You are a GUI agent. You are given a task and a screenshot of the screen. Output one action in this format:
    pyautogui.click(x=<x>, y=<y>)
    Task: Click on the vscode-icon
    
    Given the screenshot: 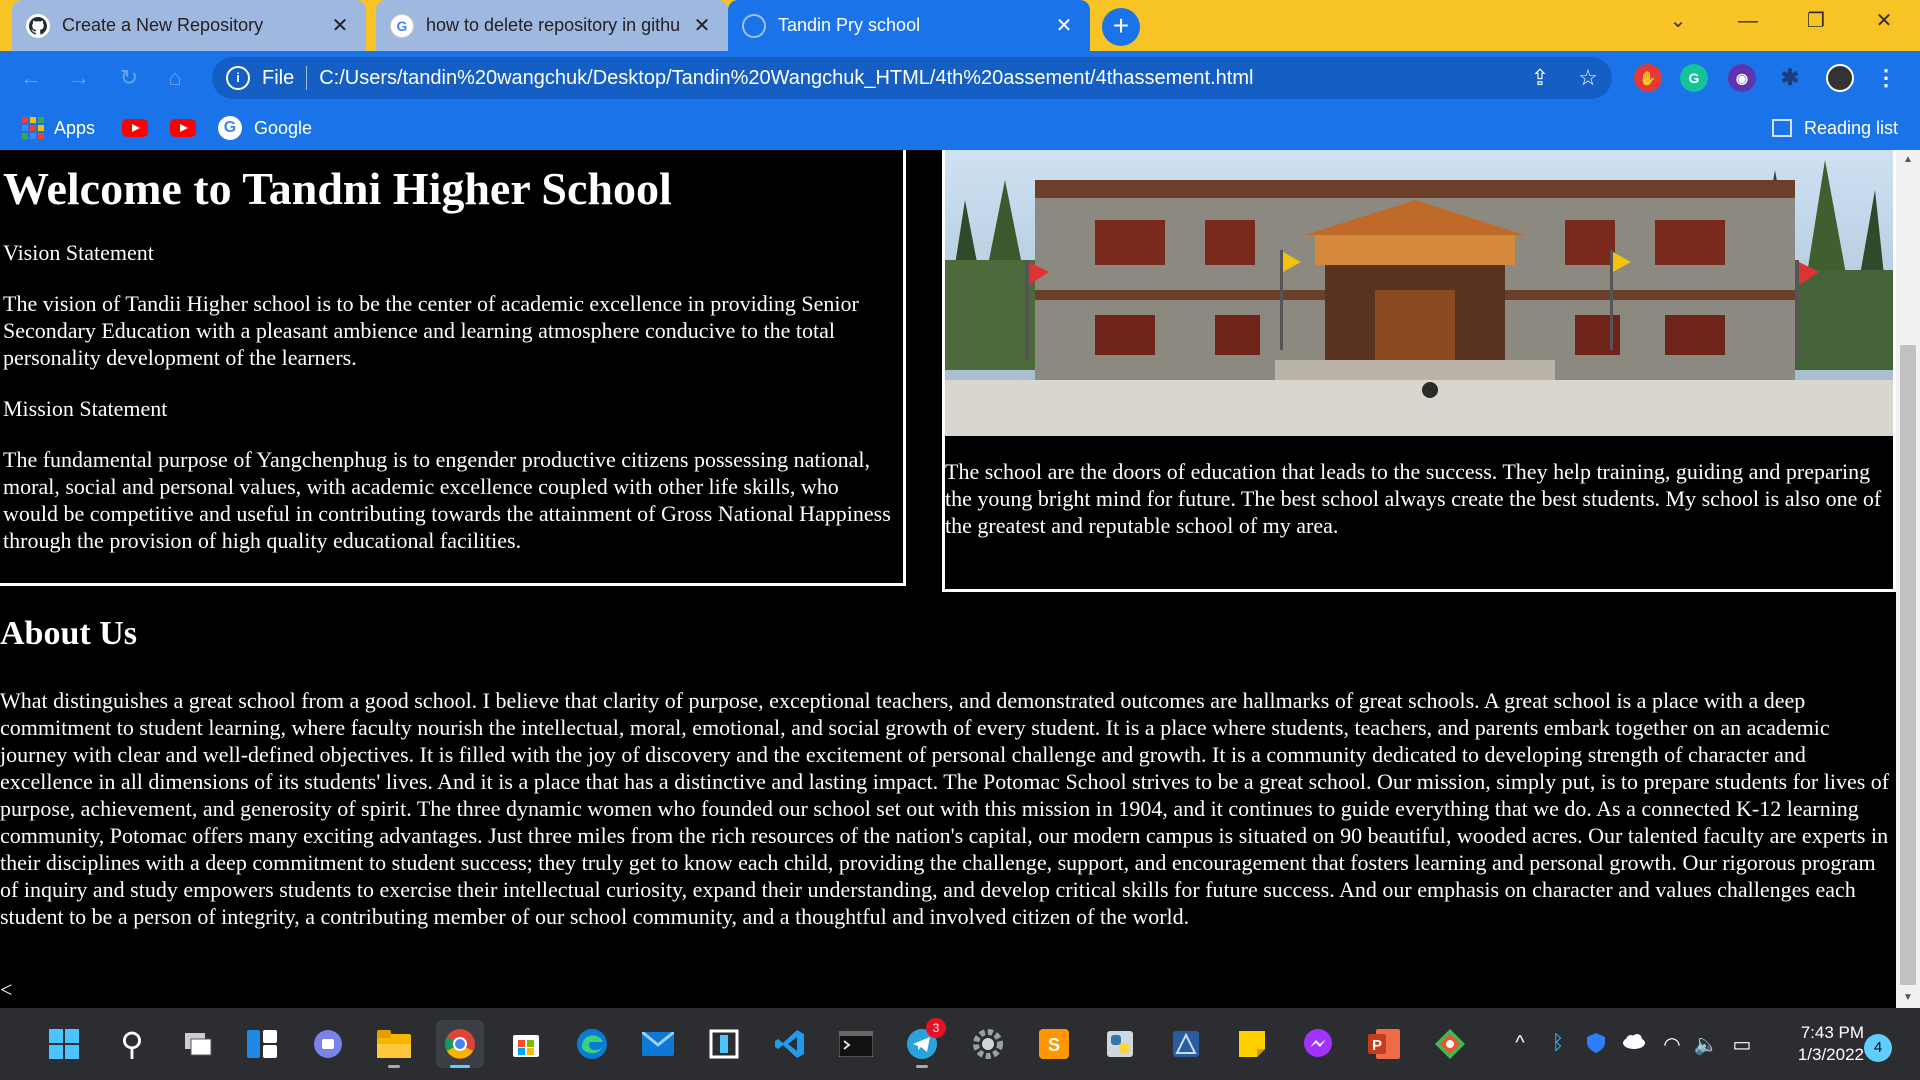 What is the action you would take?
    pyautogui.click(x=790, y=1044)
    